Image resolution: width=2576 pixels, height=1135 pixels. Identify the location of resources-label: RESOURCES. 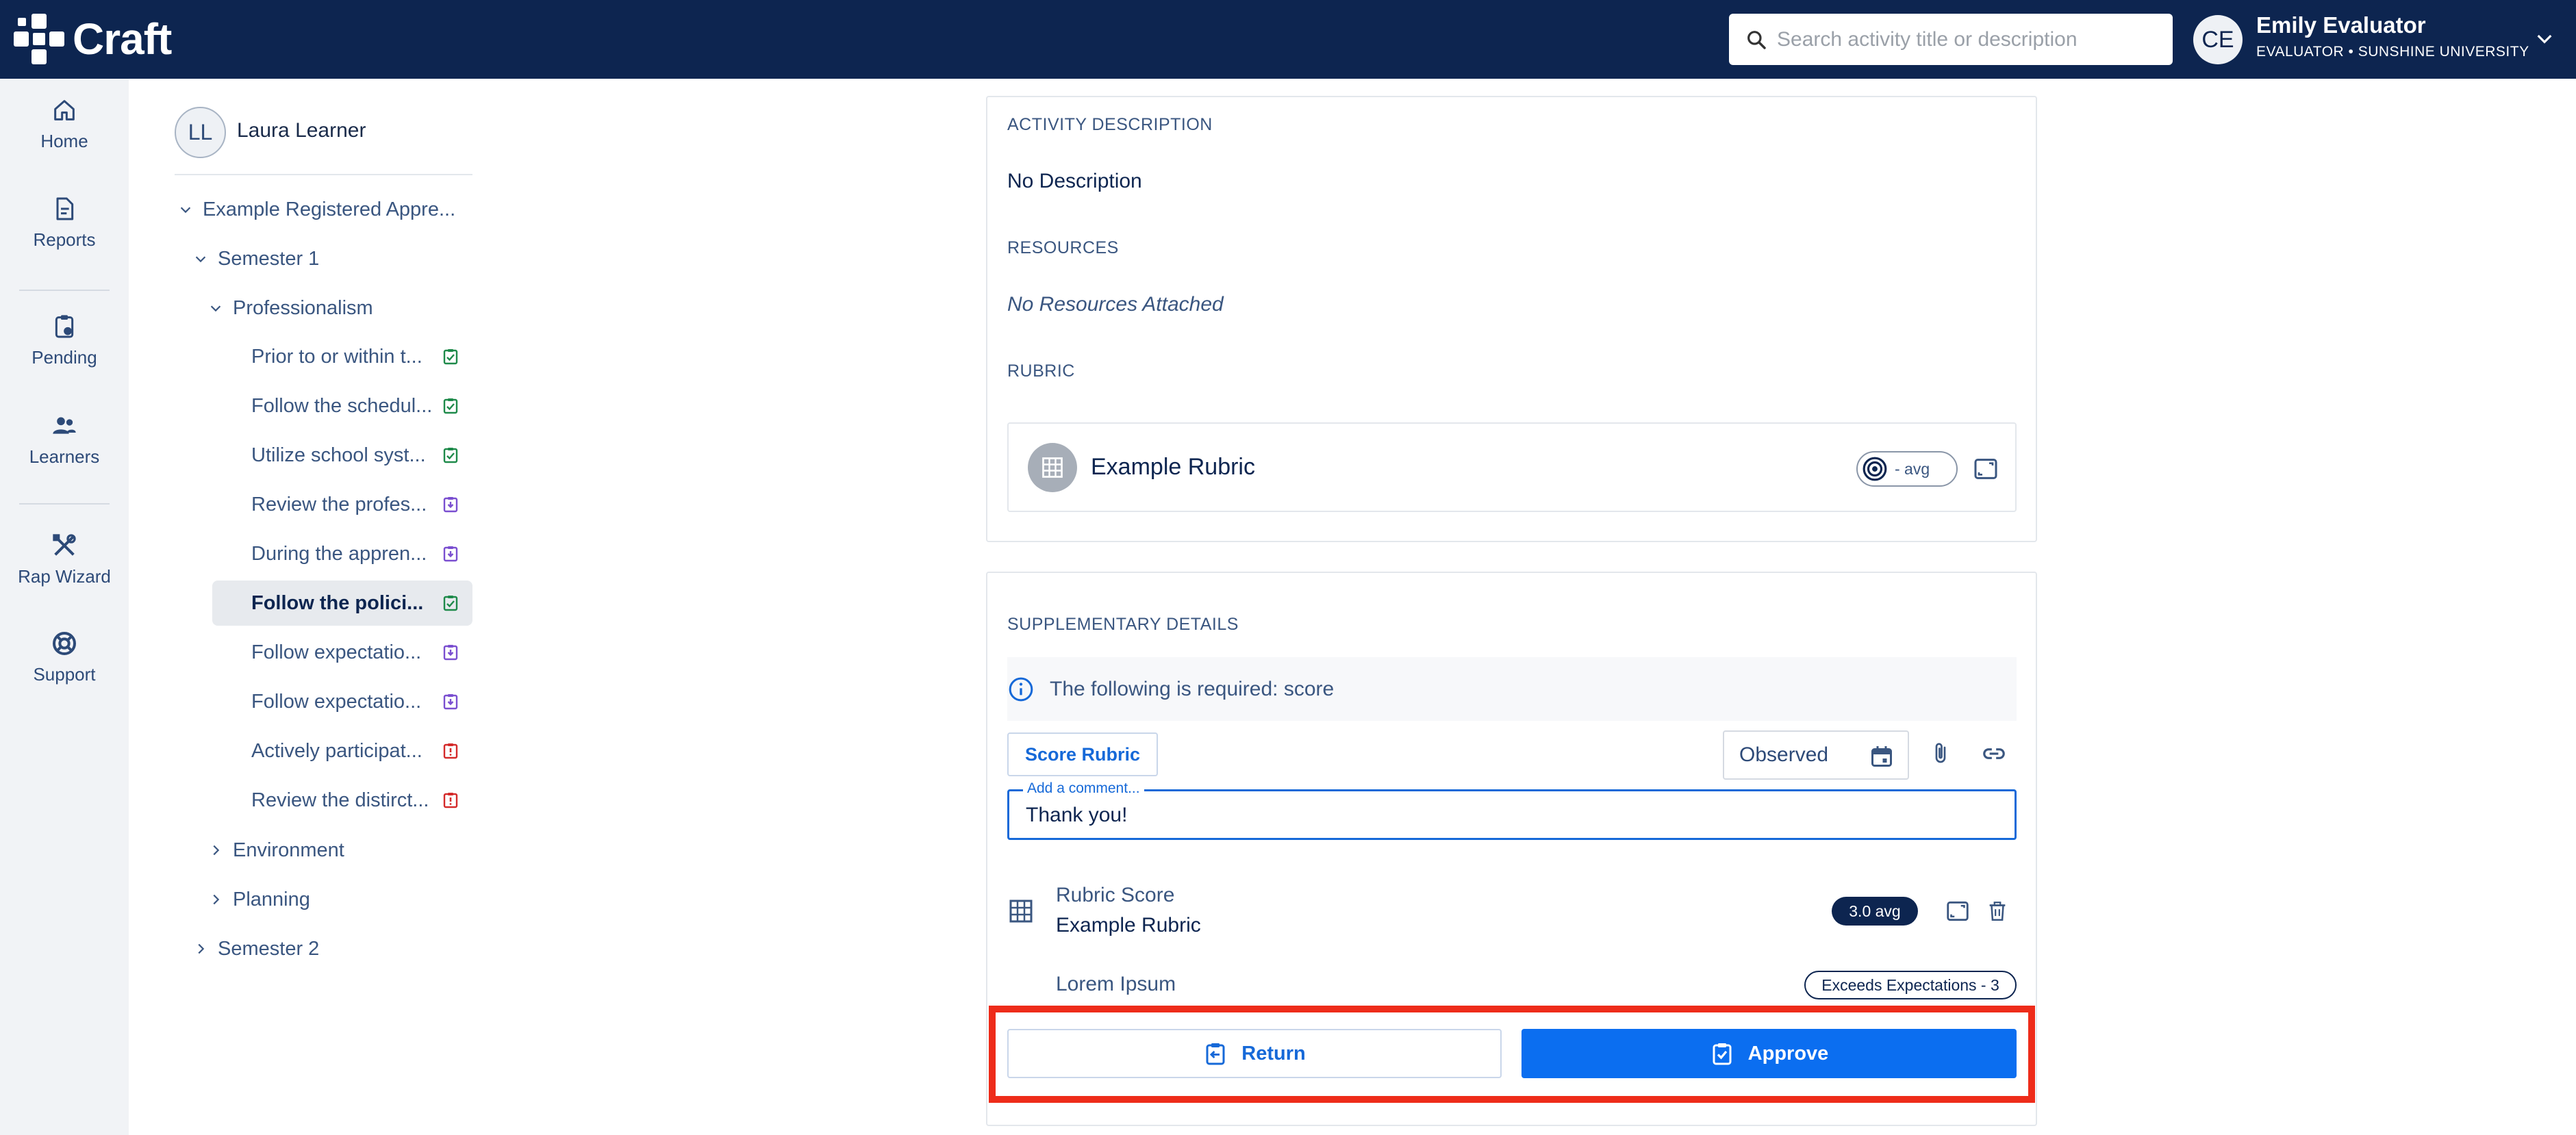
(1063, 248).